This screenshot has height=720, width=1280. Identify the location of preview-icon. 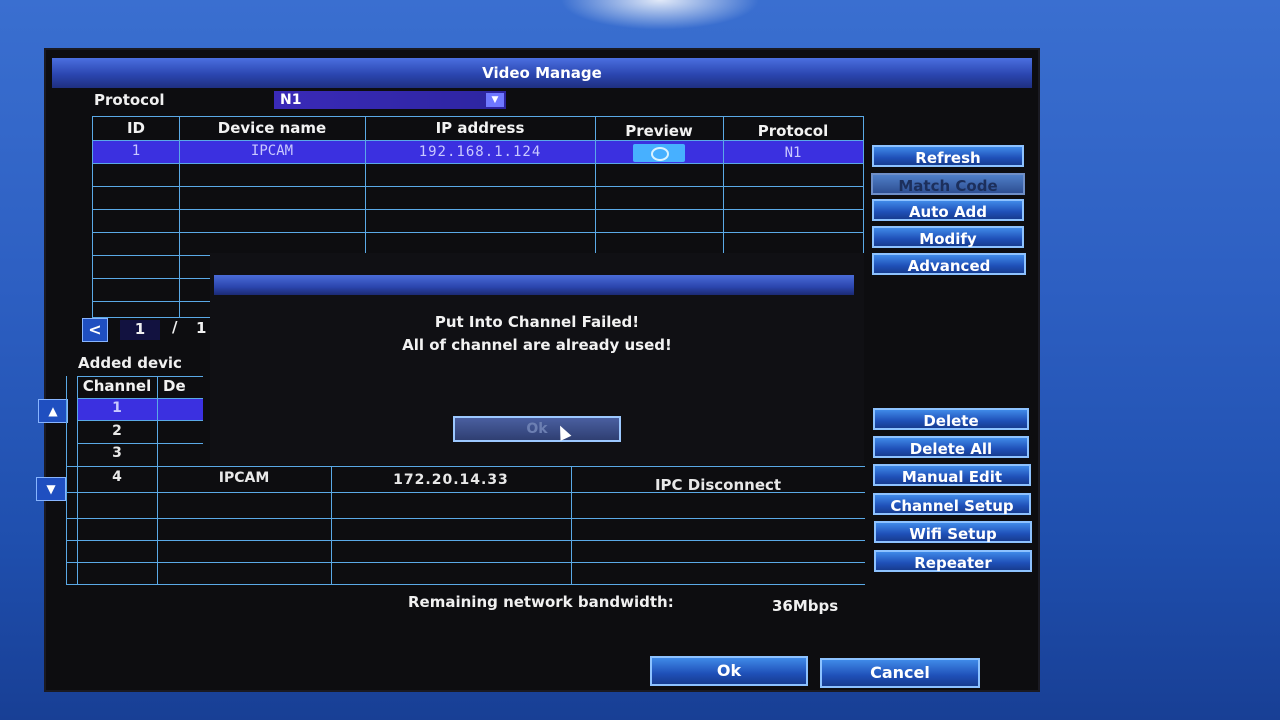
(659, 153).